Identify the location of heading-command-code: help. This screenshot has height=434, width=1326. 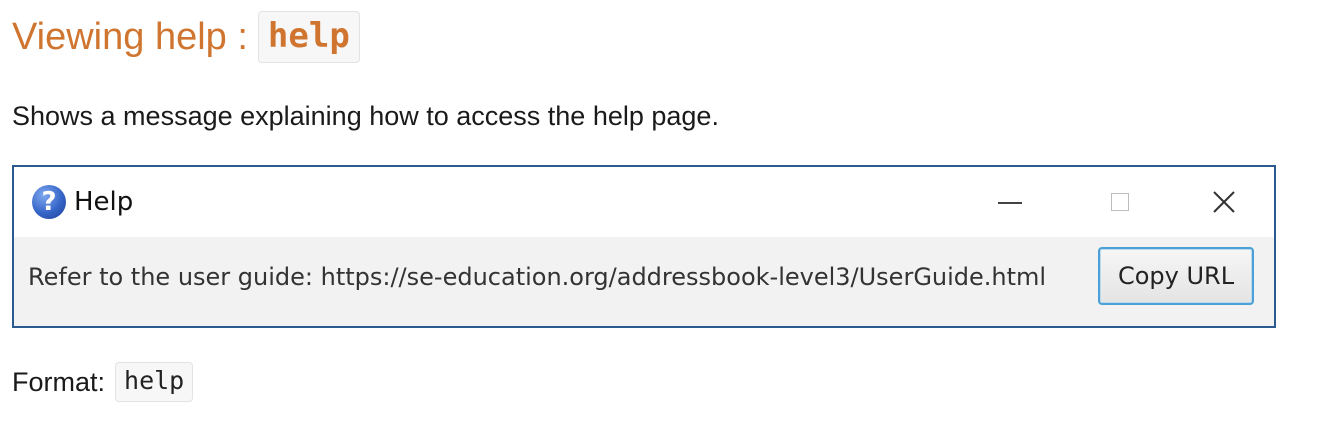
(308, 37).